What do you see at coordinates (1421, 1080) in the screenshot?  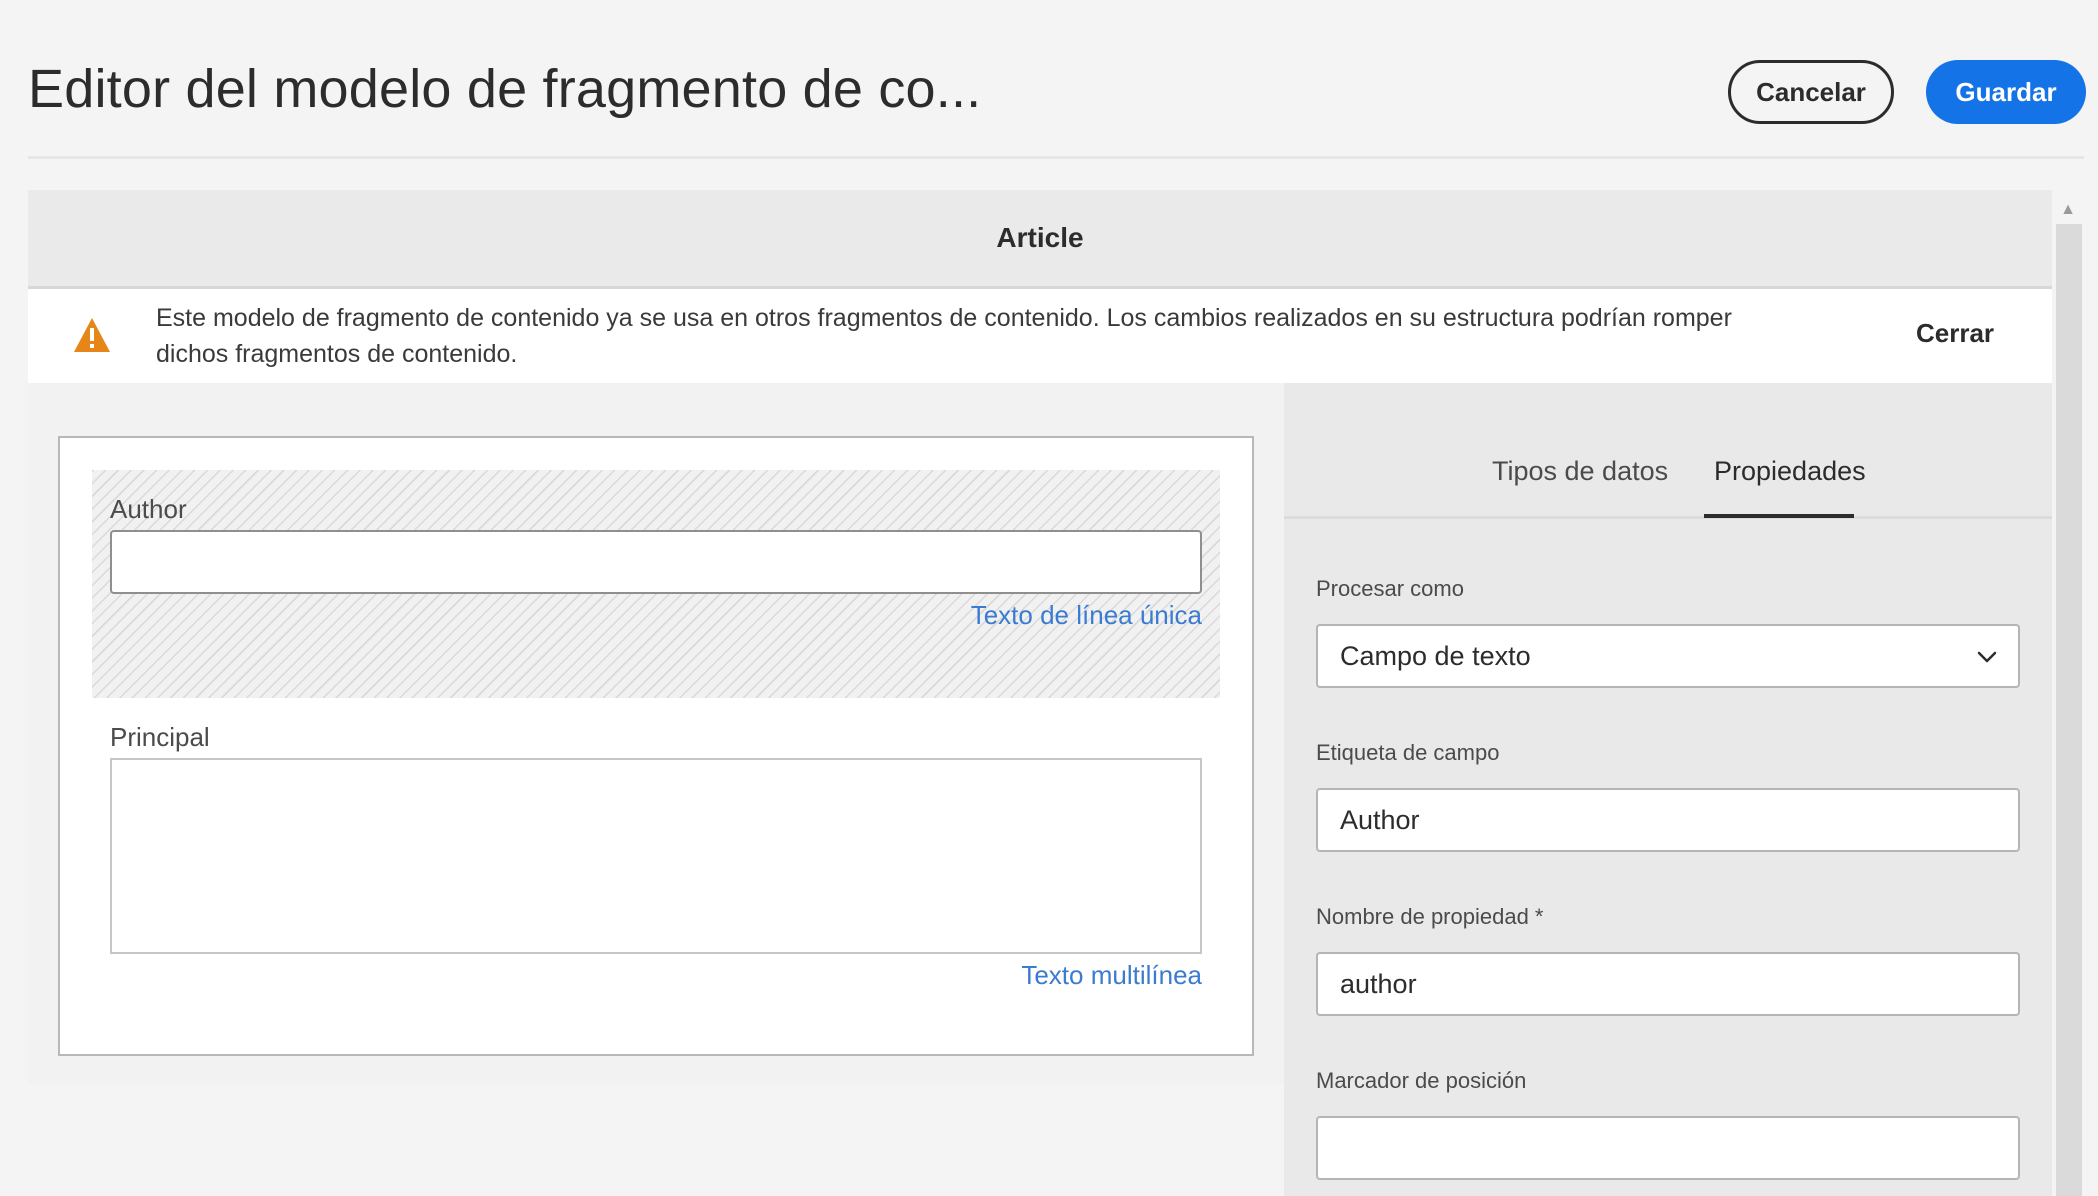 I see `placeholder-label: Marcador de posición` at bounding box center [1421, 1080].